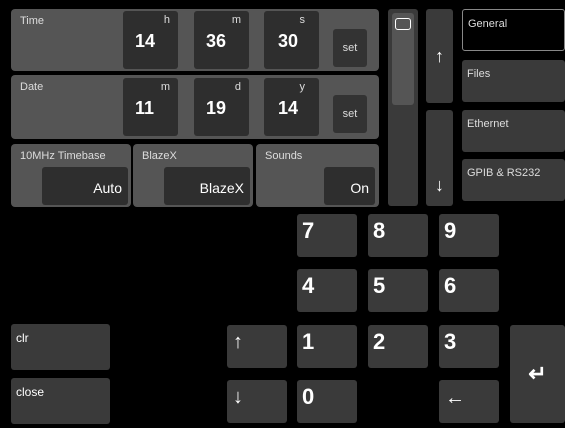 The image size is (565, 428). I want to click on timebase-select: Auto, so click(85, 186).